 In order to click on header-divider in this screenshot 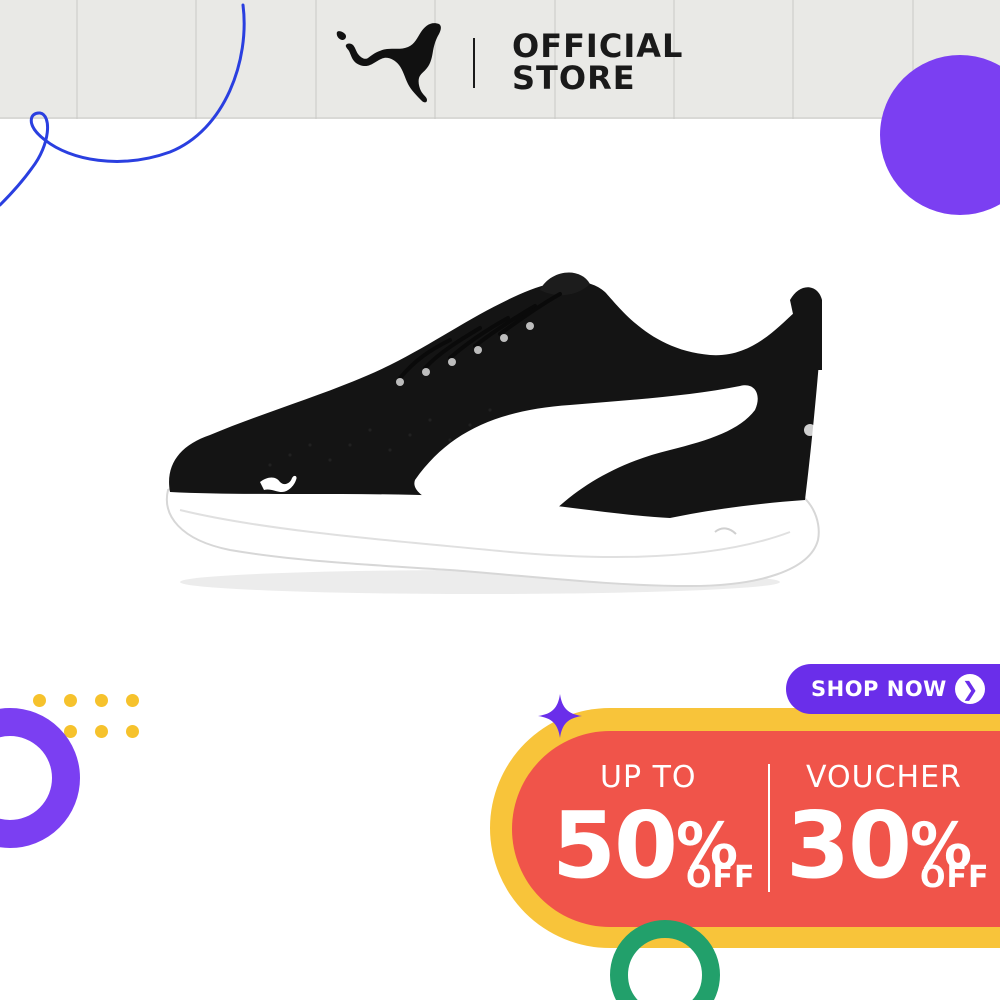, I will do `click(474, 63)`.